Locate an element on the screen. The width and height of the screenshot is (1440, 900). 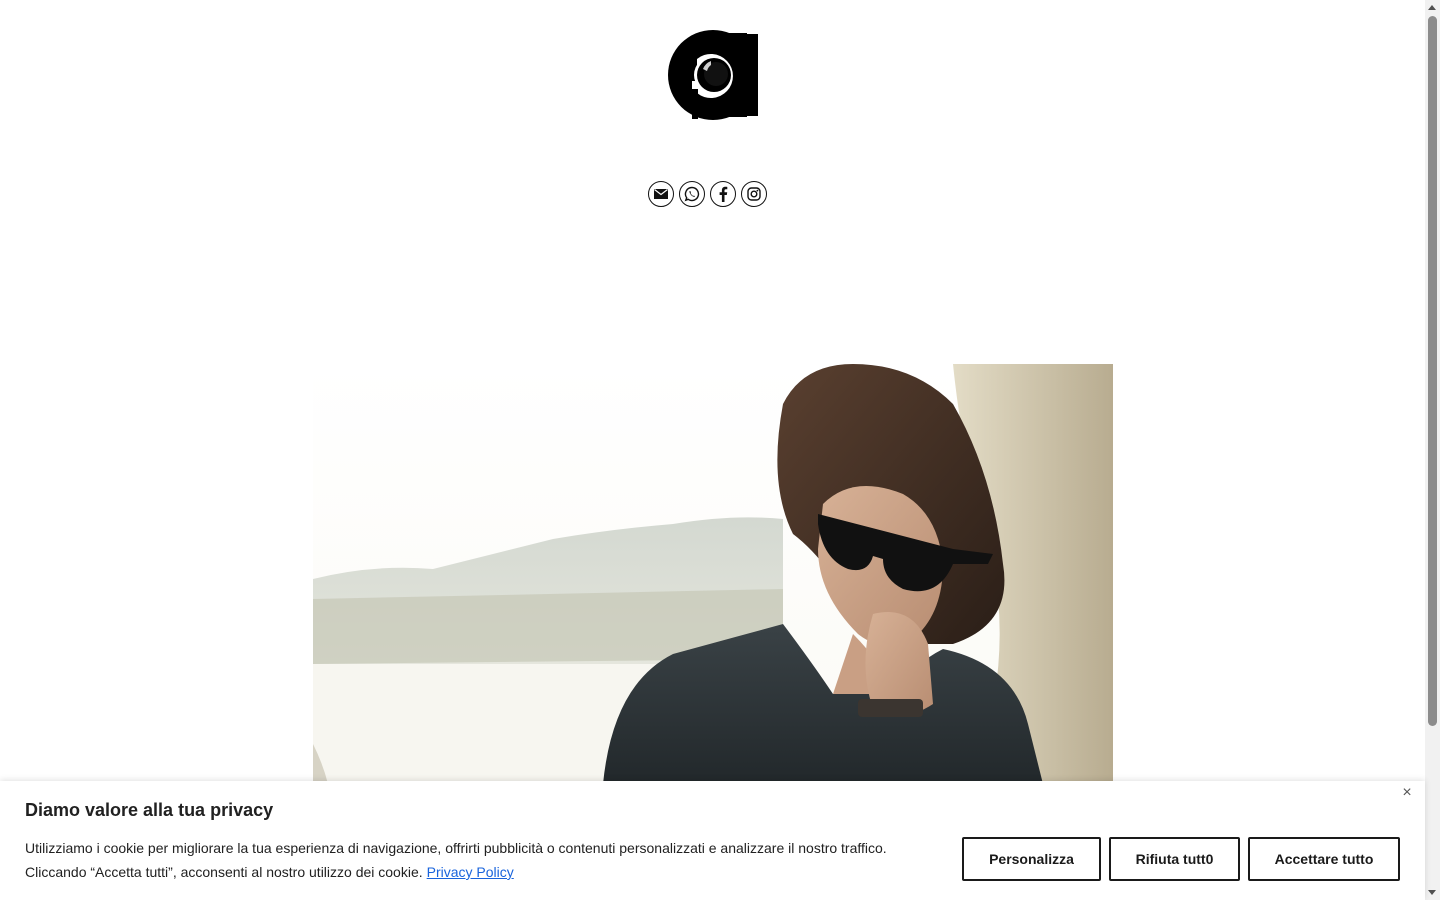
privacy-policy-link: Privacy Policy is located at coordinates (470, 872).